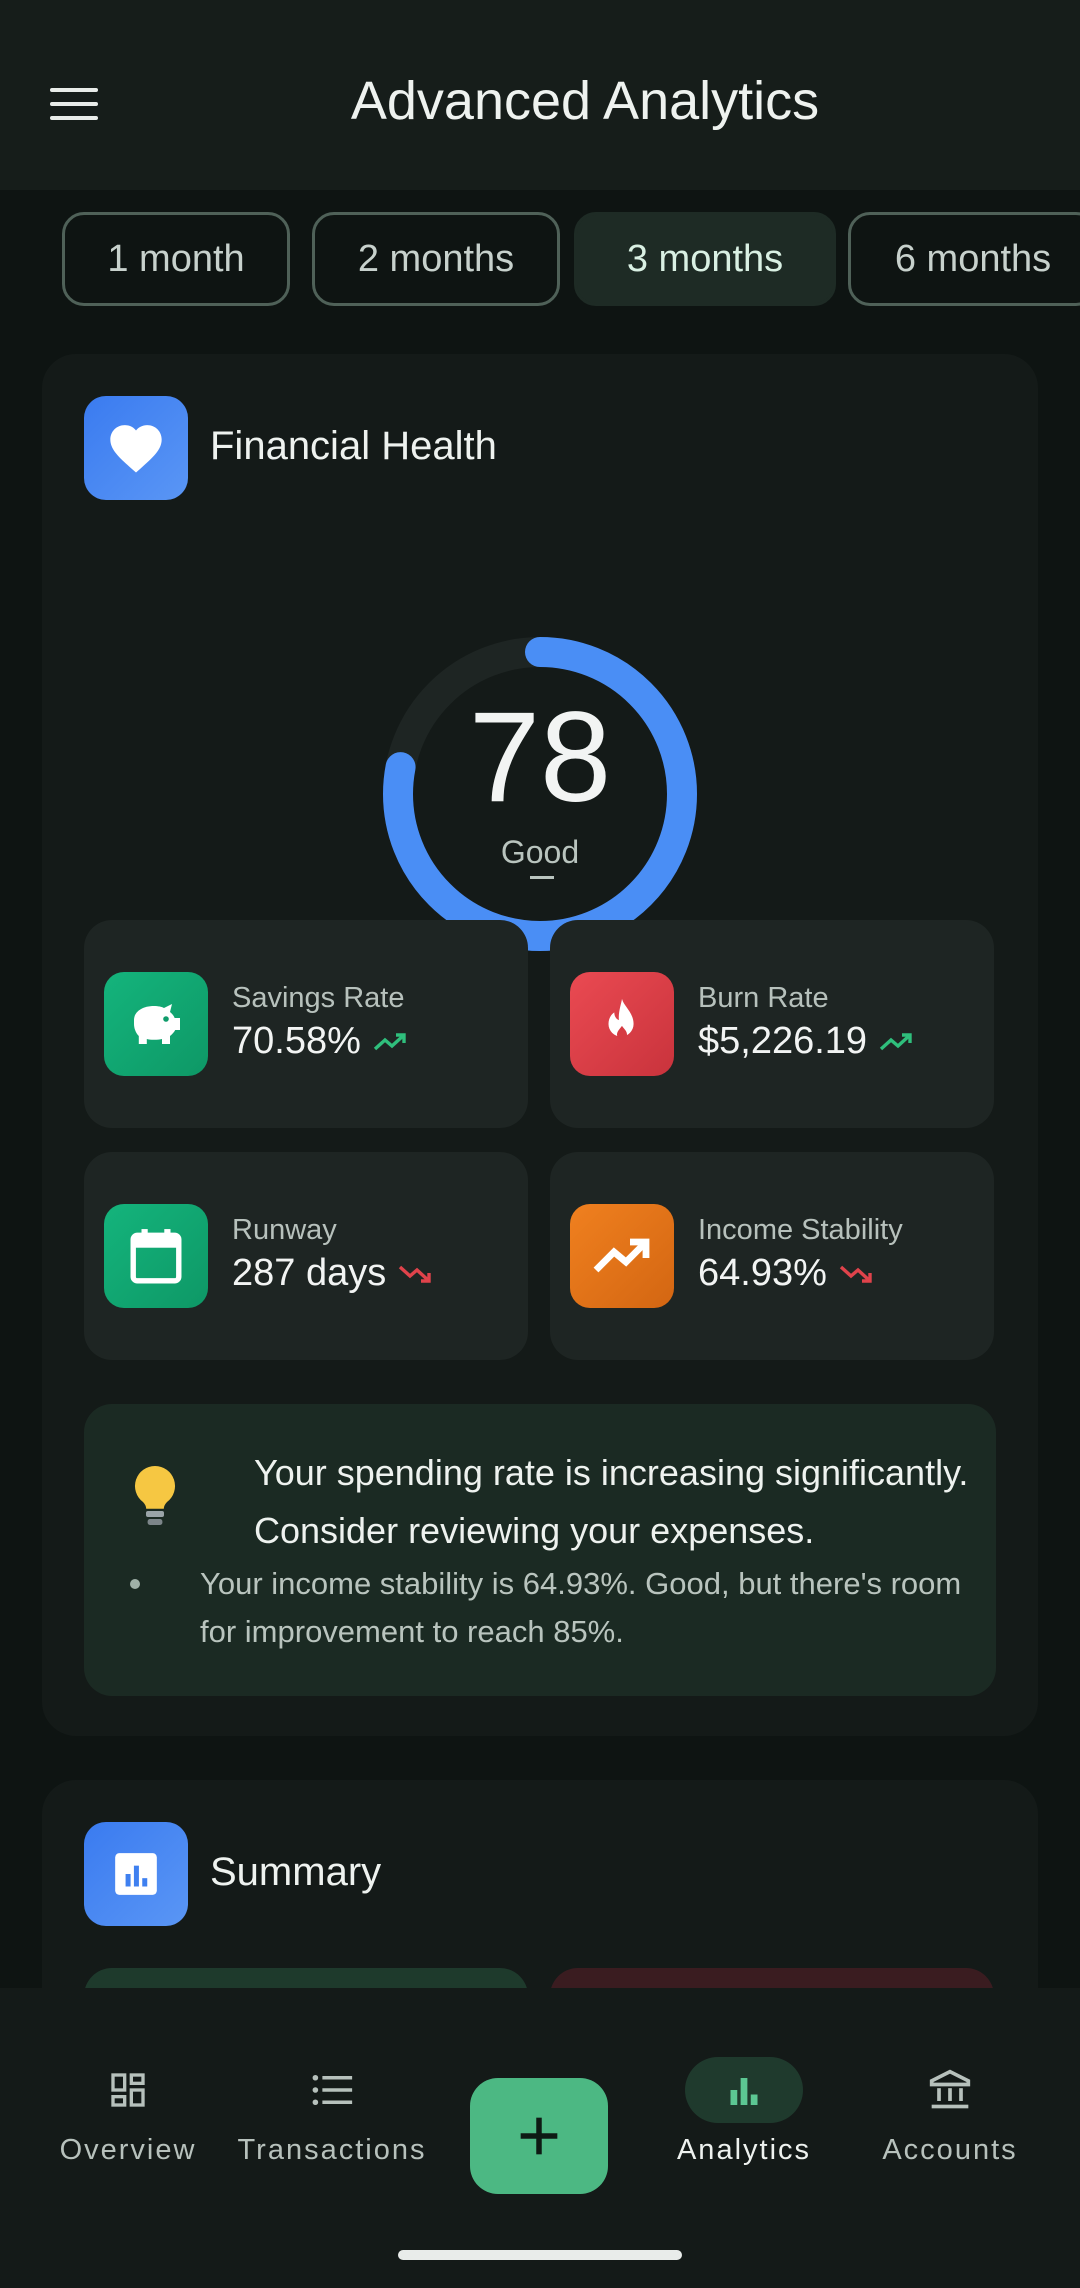  Describe the element at coordinates (309, 1273) in the screenshot. I see `metric-value: 287 days` at that location.